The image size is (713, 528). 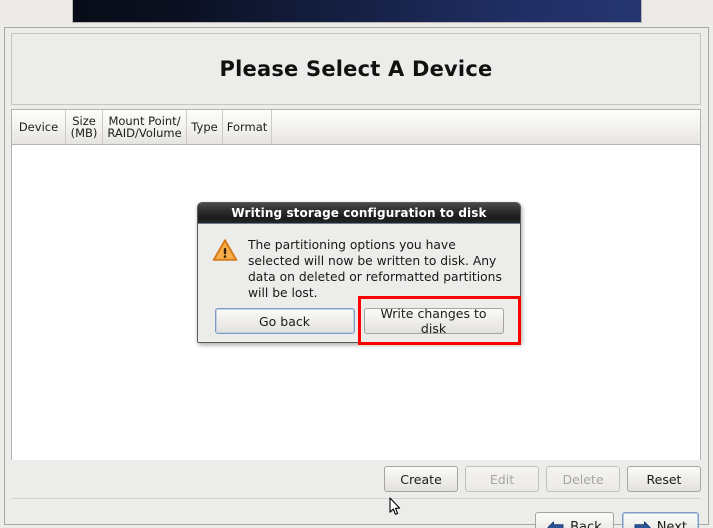 I want to click on go-back-button: Go back, so click(x=284, y=321).